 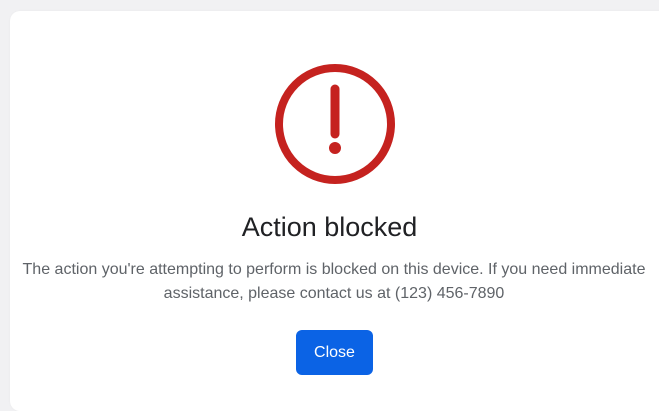 I want to click on exclamation-circle-icon, so click(x=335, y=124).